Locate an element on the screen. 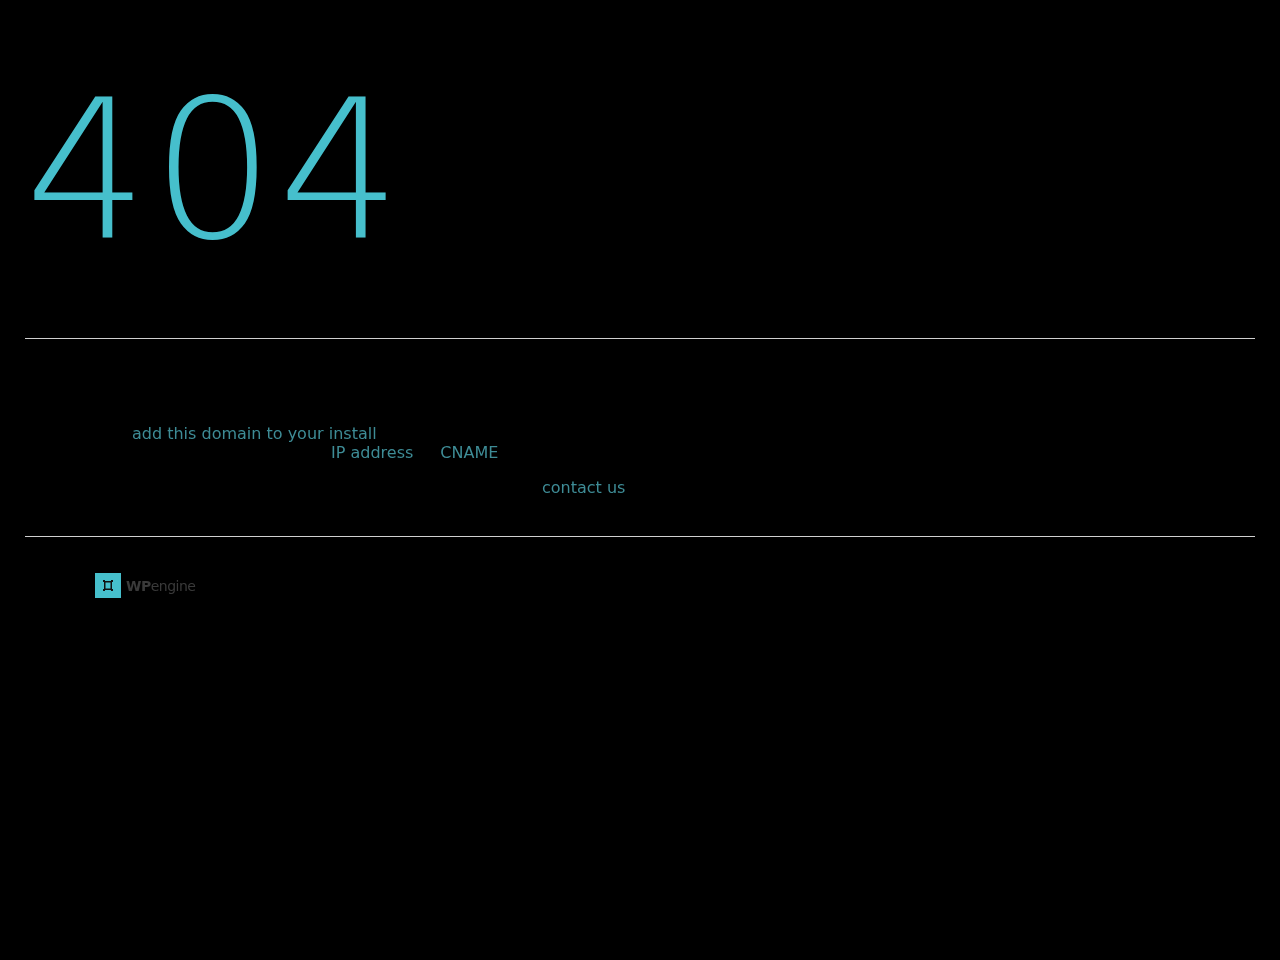 Image resolution: width=1280 pixels, height=960 pixels. logo-wordmark: WPengine is located at coordinates (161, 585).